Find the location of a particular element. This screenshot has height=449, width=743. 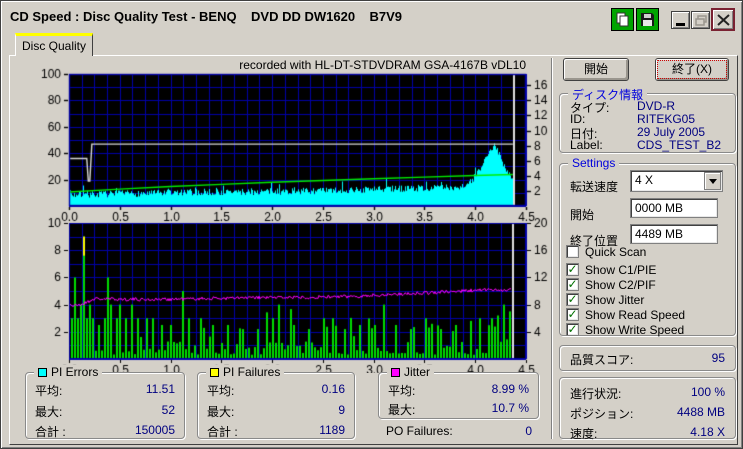

close-icon is located at coordinates (723, 19).